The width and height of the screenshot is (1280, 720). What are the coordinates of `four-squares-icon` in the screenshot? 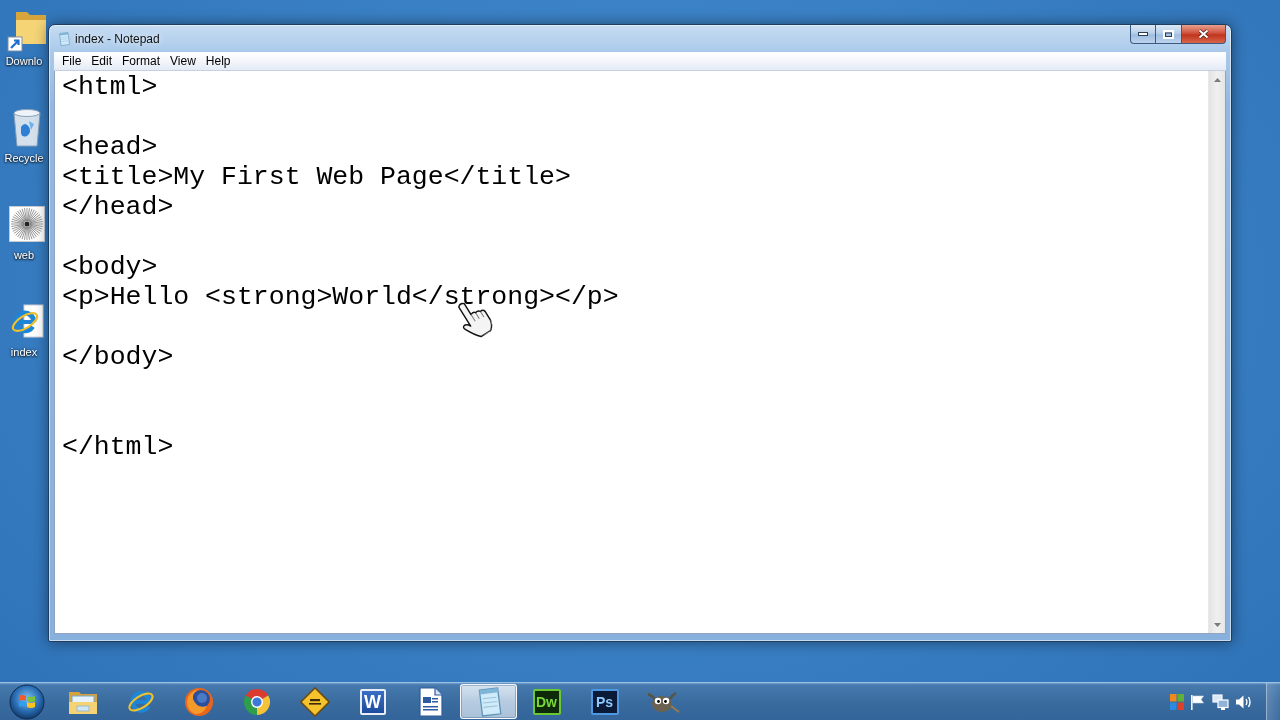 It's located at (1177, 701).